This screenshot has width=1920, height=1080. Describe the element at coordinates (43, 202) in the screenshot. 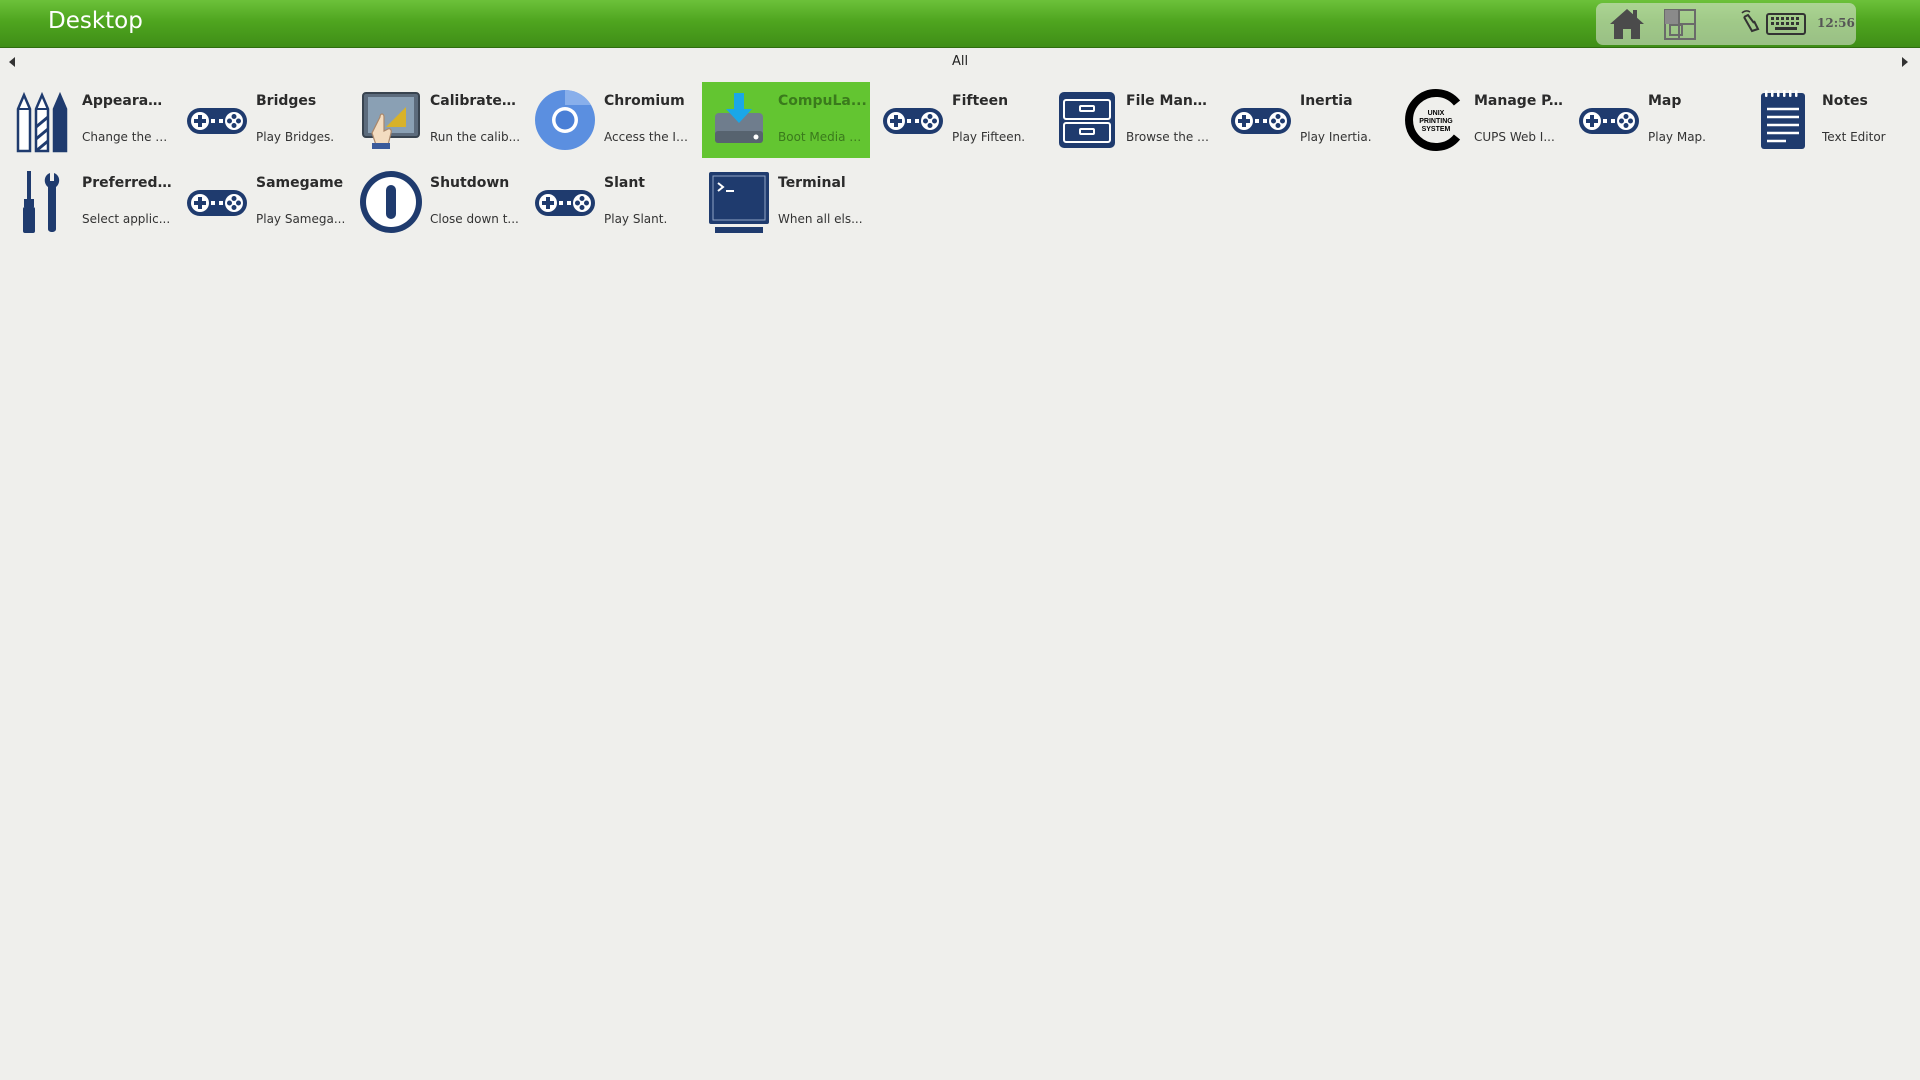

I see `tools-icon` at that location.